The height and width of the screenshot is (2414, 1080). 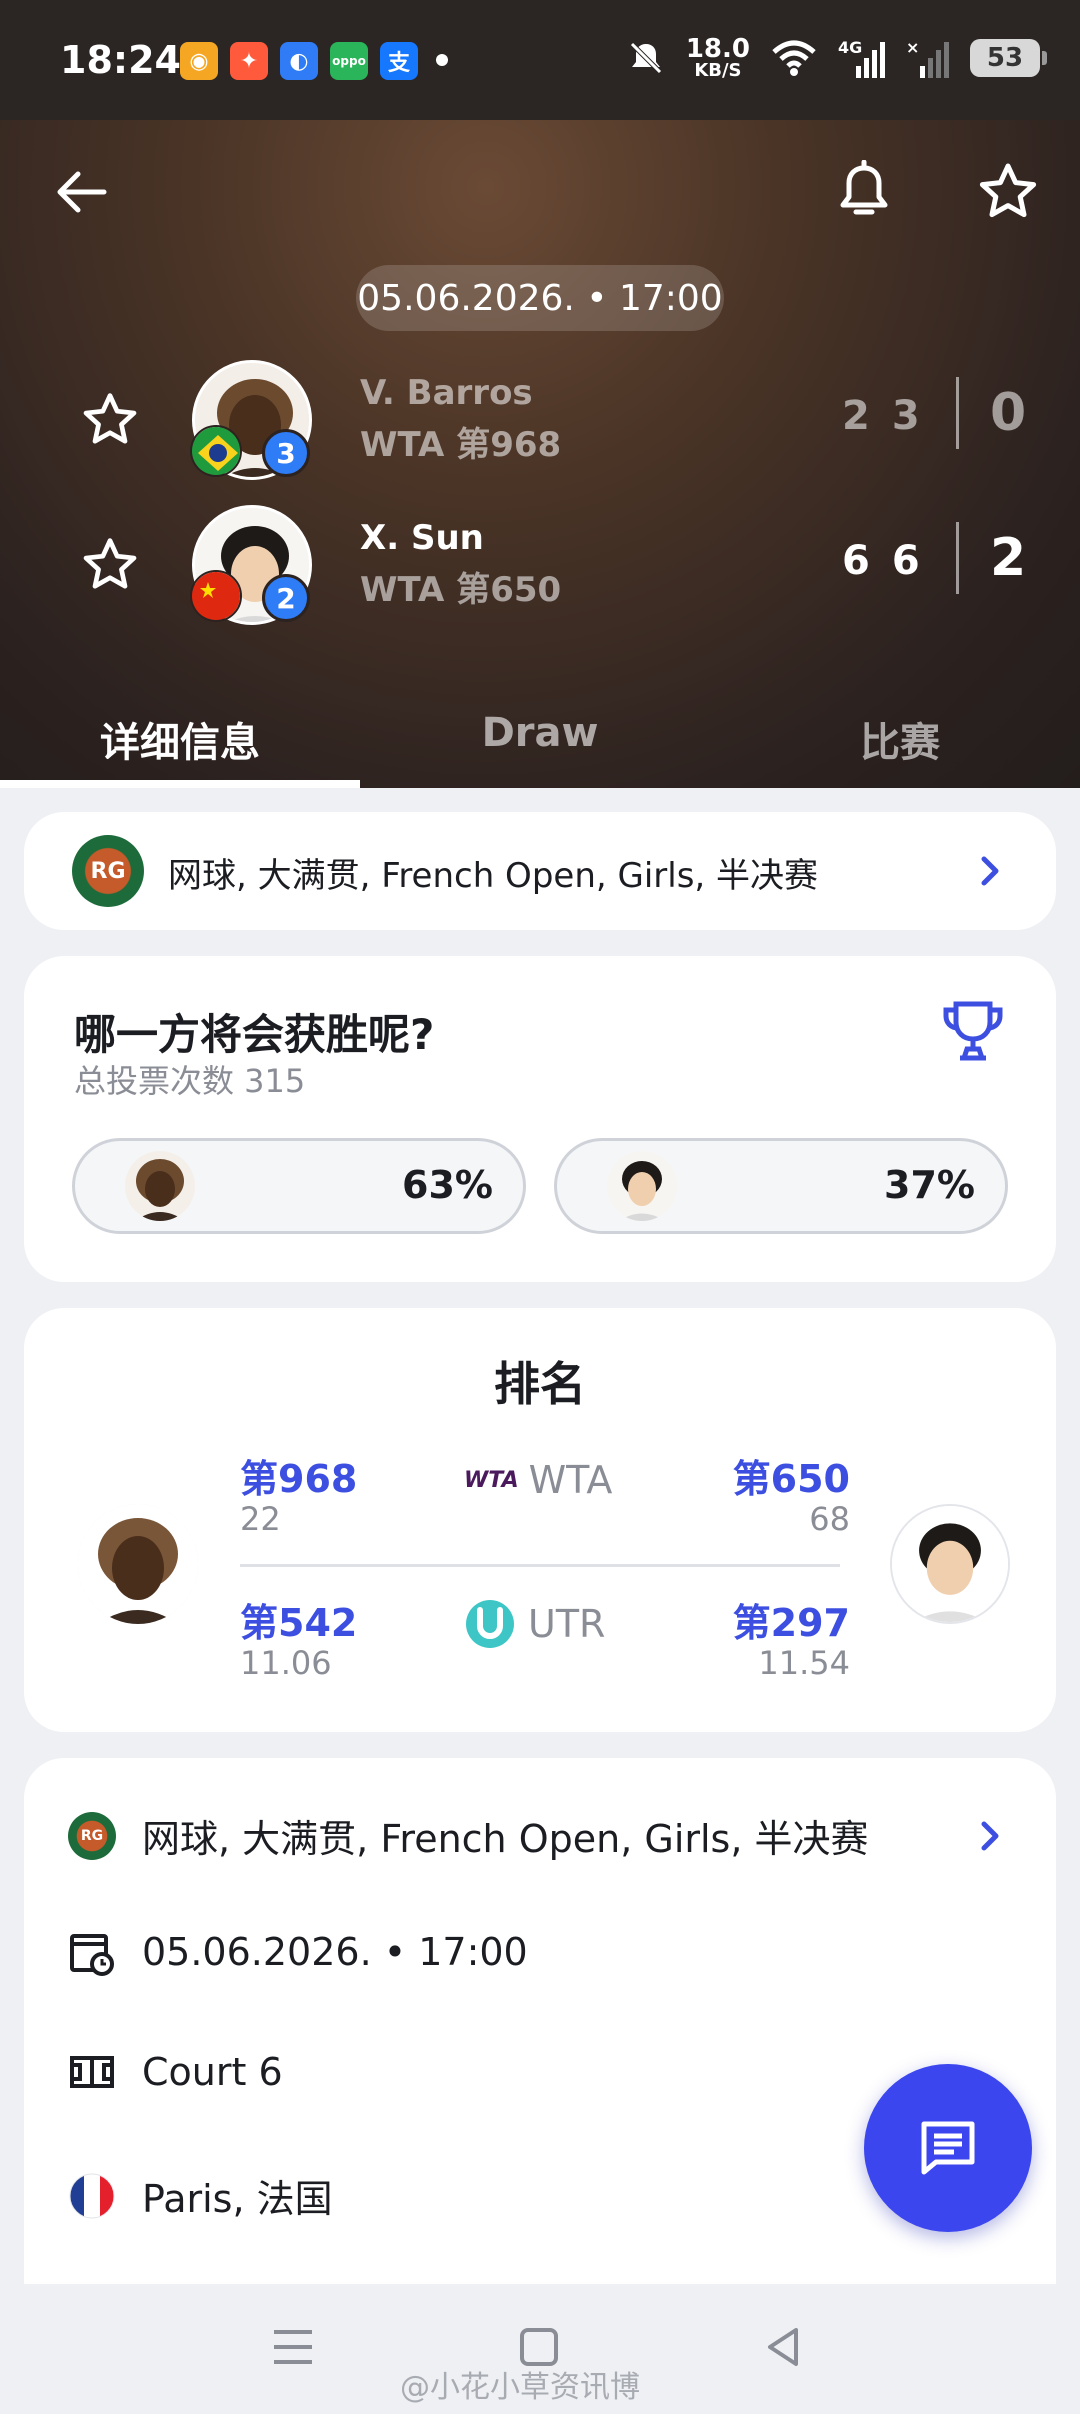 What do you see at coordinates (829, 1519) in the screenshot?
I see `wta-points-away: 68` at bounding box center [829, 1519].